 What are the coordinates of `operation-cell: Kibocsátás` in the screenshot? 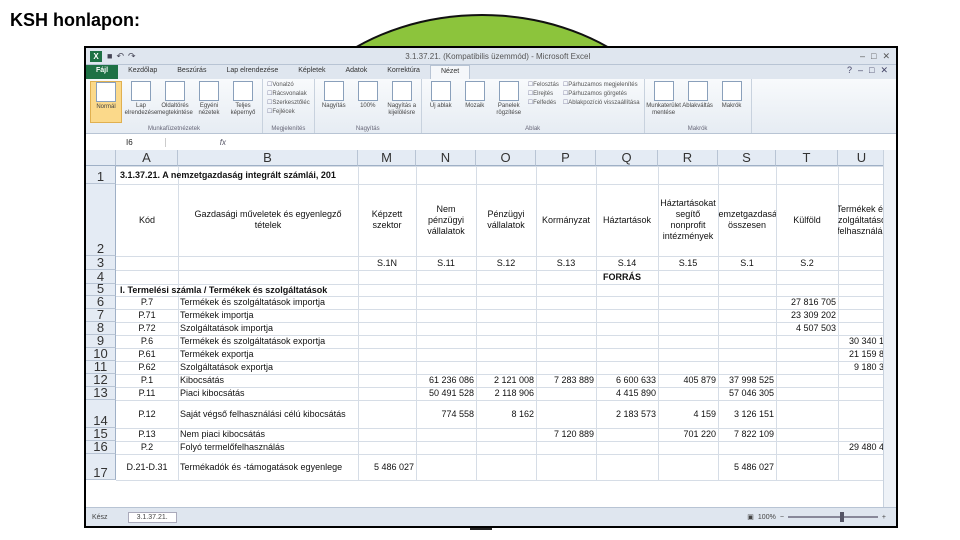 It's located at (268, 380).